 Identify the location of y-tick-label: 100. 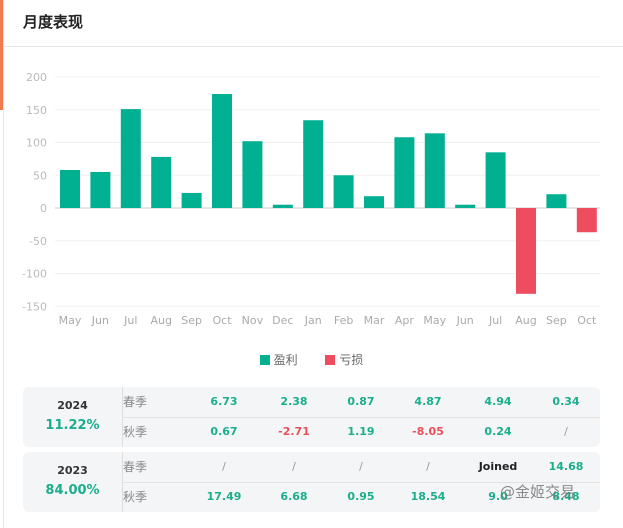
(36, 143).